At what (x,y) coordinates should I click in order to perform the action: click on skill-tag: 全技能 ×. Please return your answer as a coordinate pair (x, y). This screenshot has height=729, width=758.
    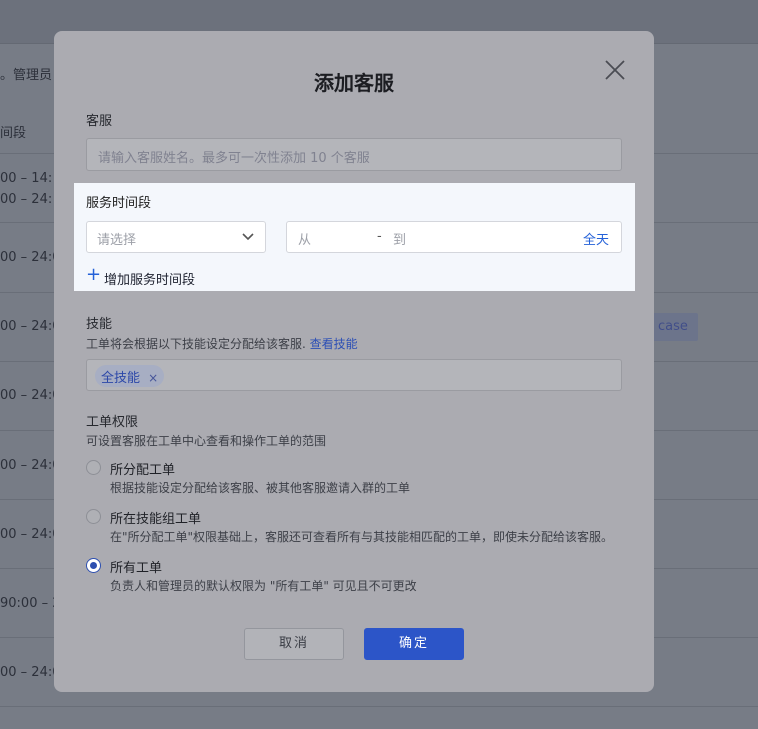
    Looking at the image, I should click on (130, 376).